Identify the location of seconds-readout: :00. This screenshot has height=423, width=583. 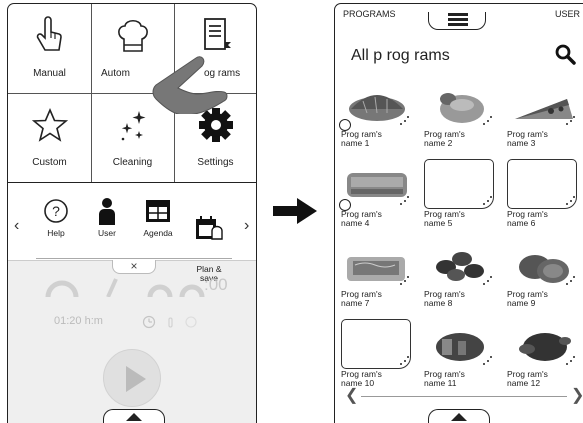
(216, 284).